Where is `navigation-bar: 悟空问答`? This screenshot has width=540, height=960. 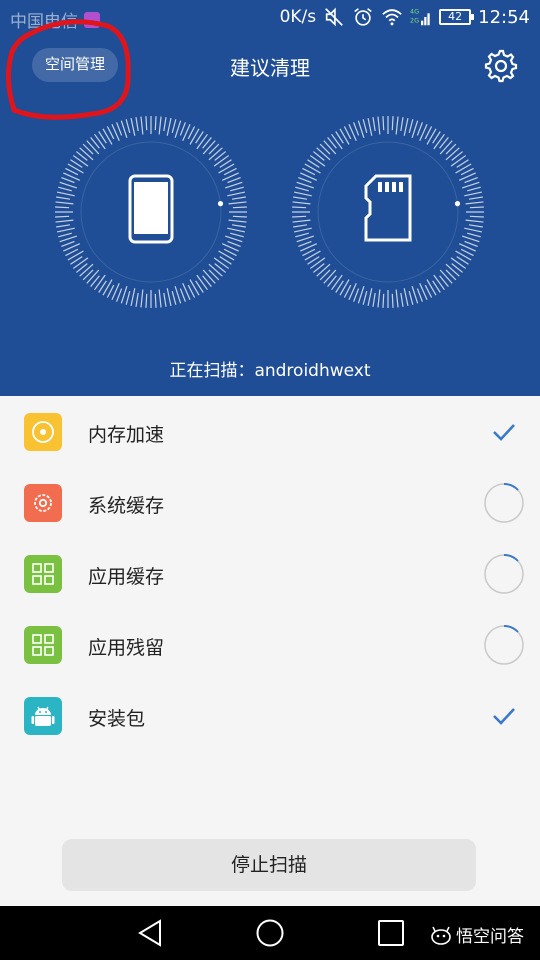 navigation-bar: 悟空问答 is located at coordinates (270, 933).